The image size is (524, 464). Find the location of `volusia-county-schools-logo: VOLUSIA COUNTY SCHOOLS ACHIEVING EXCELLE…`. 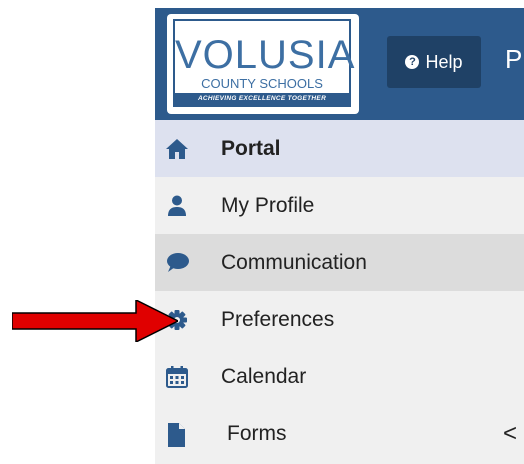

volusia-county-schools-logo: VOLUSIA COUNTY SCHOOLS ACHIEVING EXCELLE… is located at coordinates (263, 64).